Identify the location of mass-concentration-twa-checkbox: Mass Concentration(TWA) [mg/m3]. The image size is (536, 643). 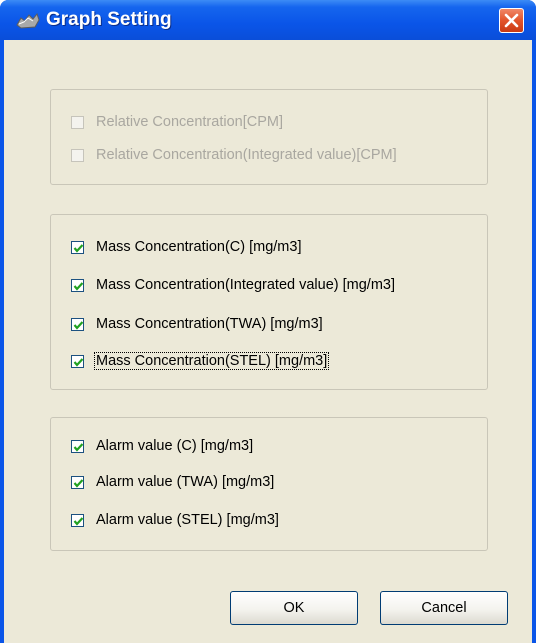
(197, 324).